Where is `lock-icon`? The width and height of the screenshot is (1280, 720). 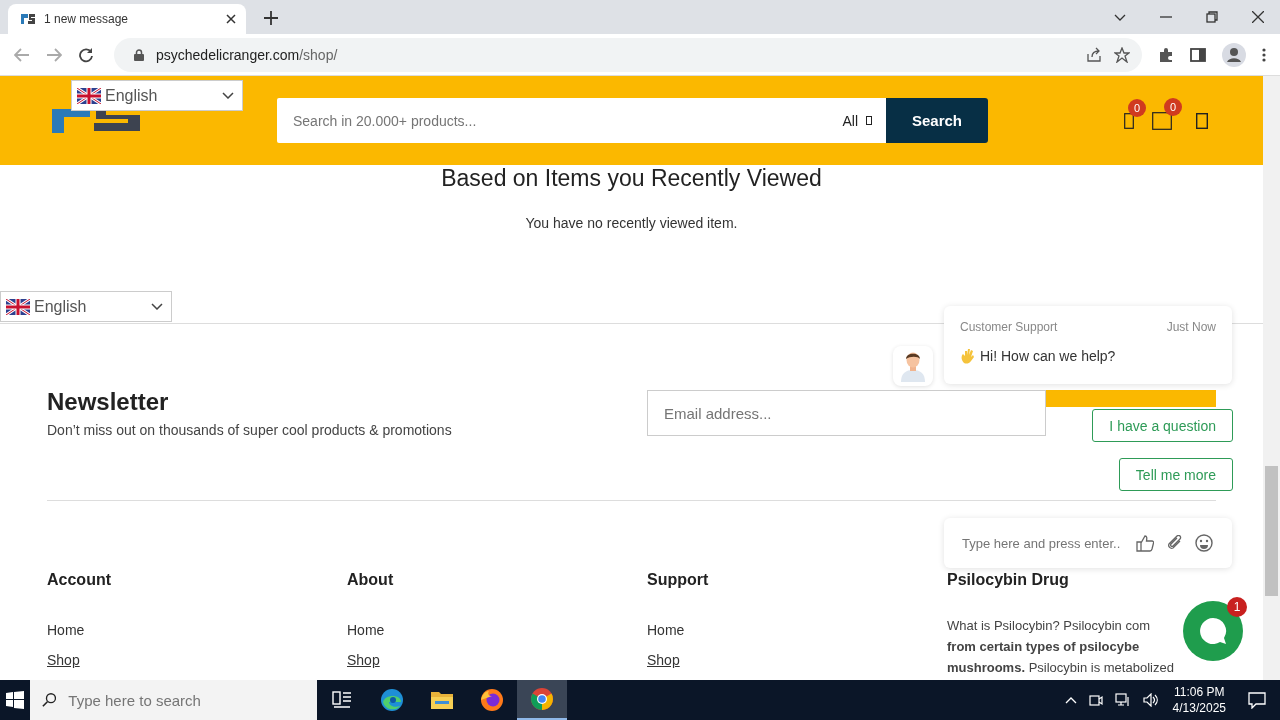
lock-icon is located at coordinates (139, 54).